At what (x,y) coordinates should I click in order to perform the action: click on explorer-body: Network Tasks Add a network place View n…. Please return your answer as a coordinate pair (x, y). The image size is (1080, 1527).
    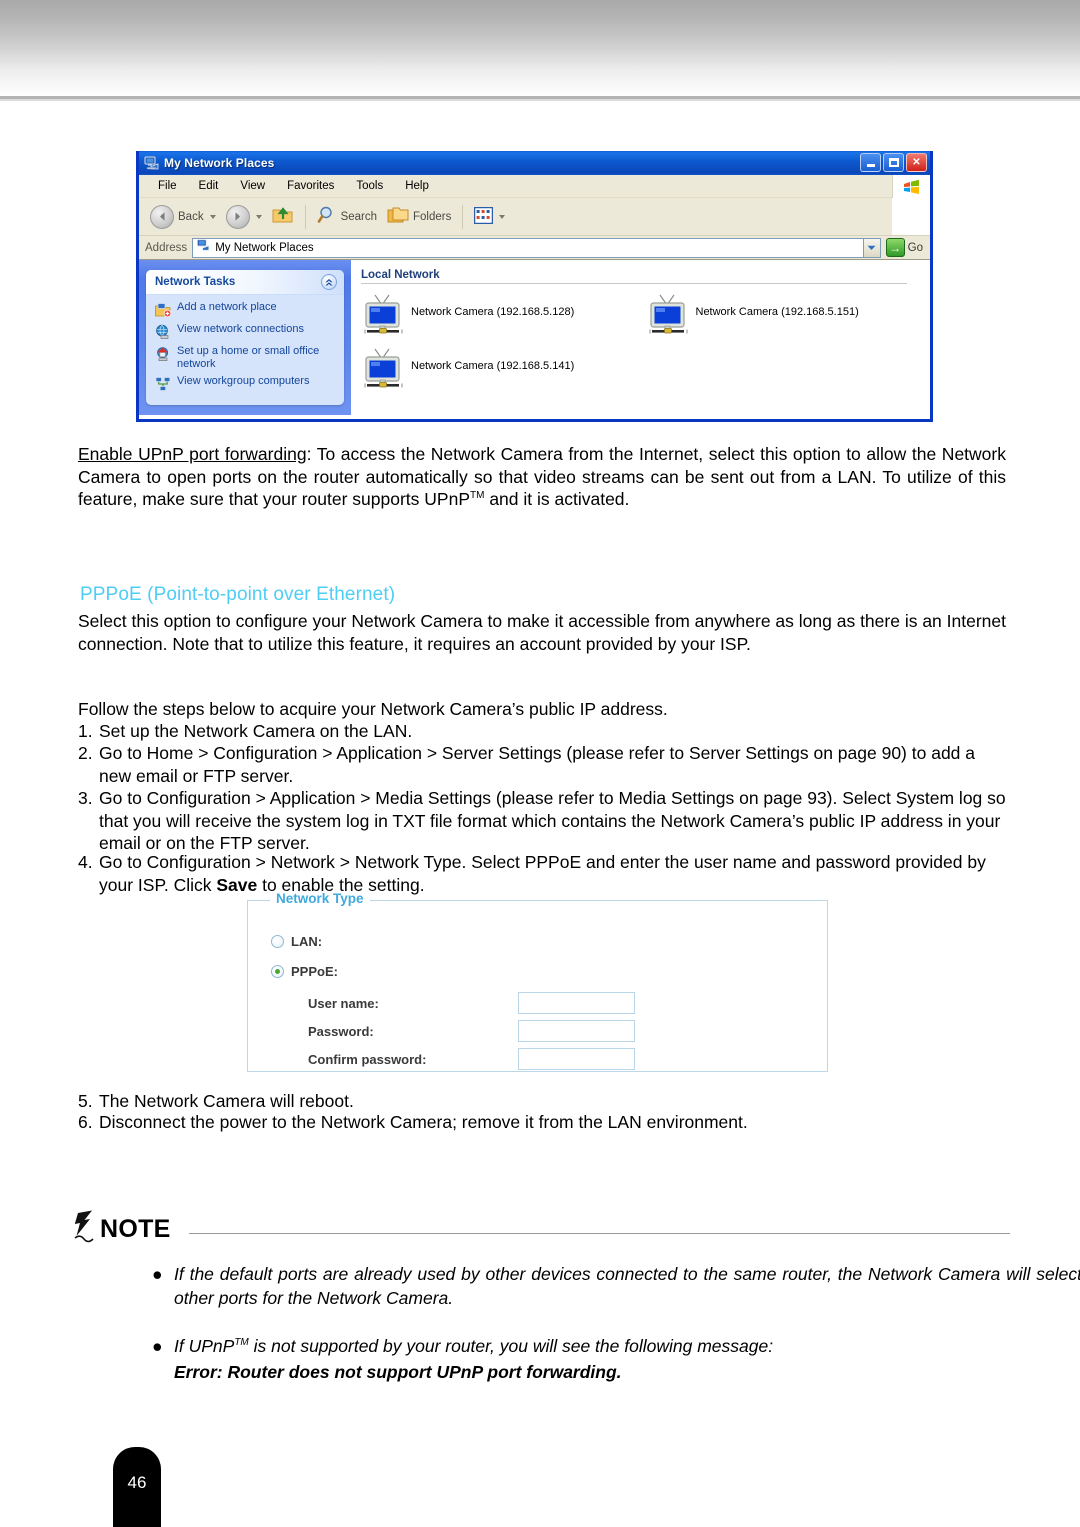
    Looking at the image, I should click on (534, 337).